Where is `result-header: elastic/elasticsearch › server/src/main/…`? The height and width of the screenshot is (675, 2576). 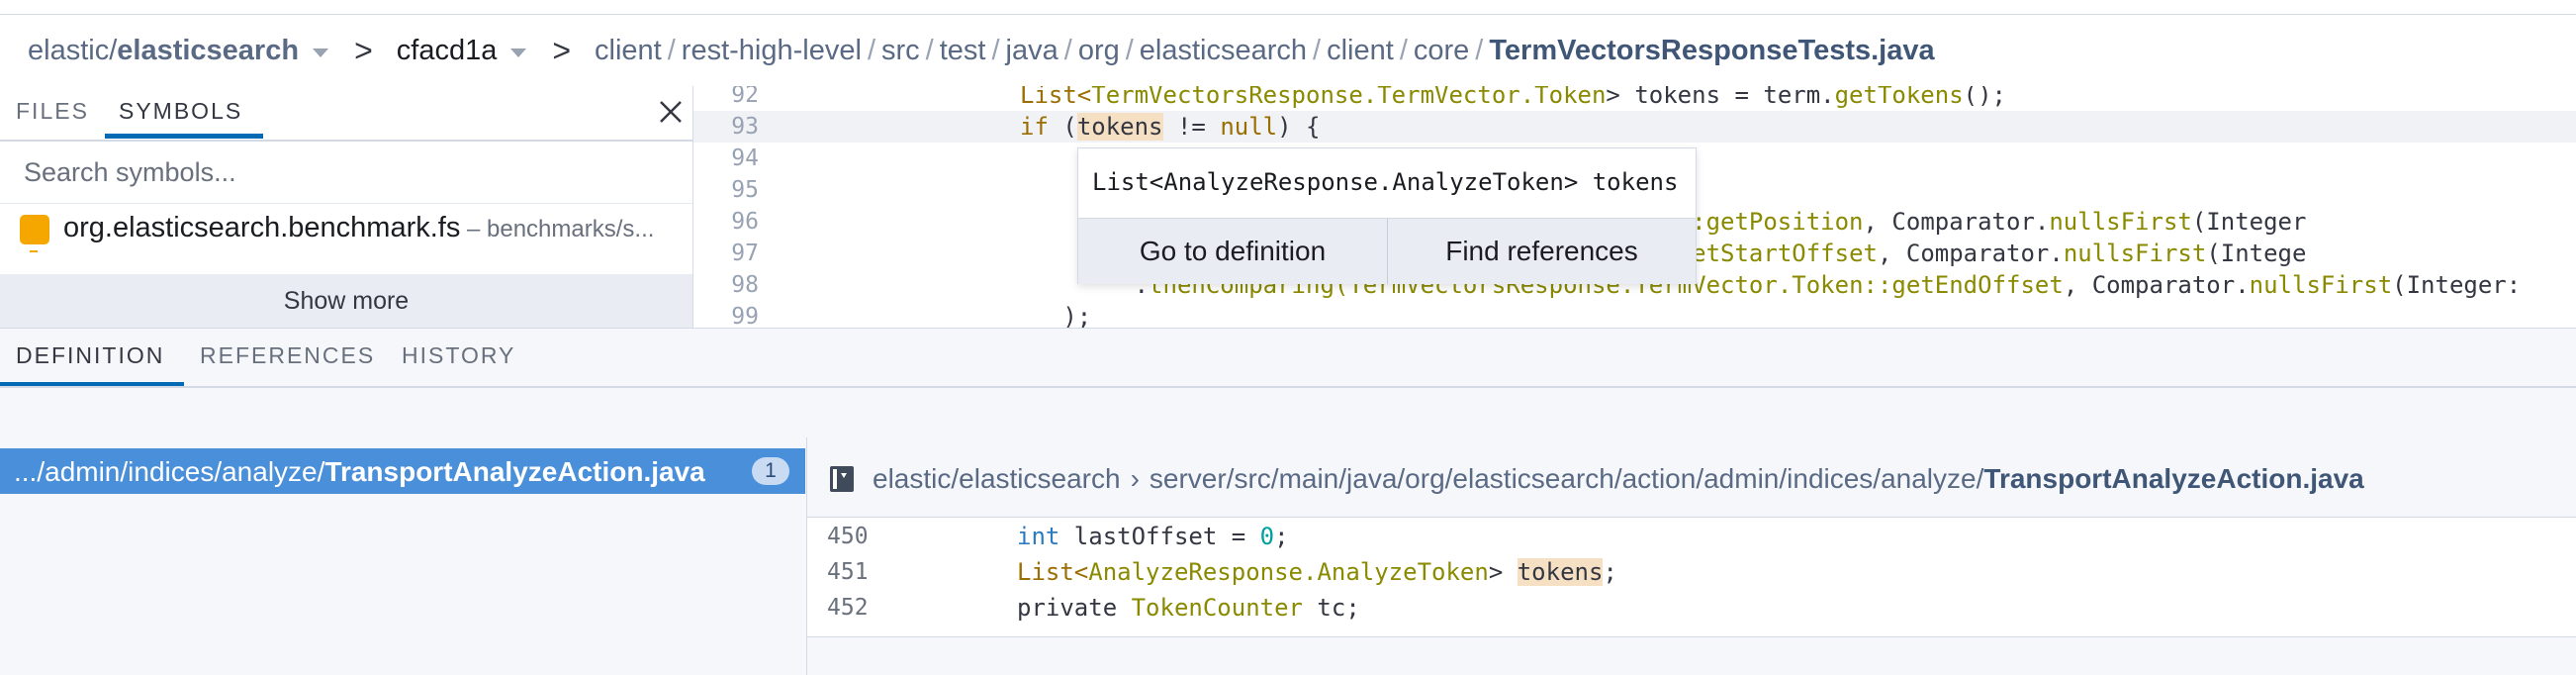
result-header: elastic/elasticsearch › server/src/main/… is located at coordinates (1596, 479).